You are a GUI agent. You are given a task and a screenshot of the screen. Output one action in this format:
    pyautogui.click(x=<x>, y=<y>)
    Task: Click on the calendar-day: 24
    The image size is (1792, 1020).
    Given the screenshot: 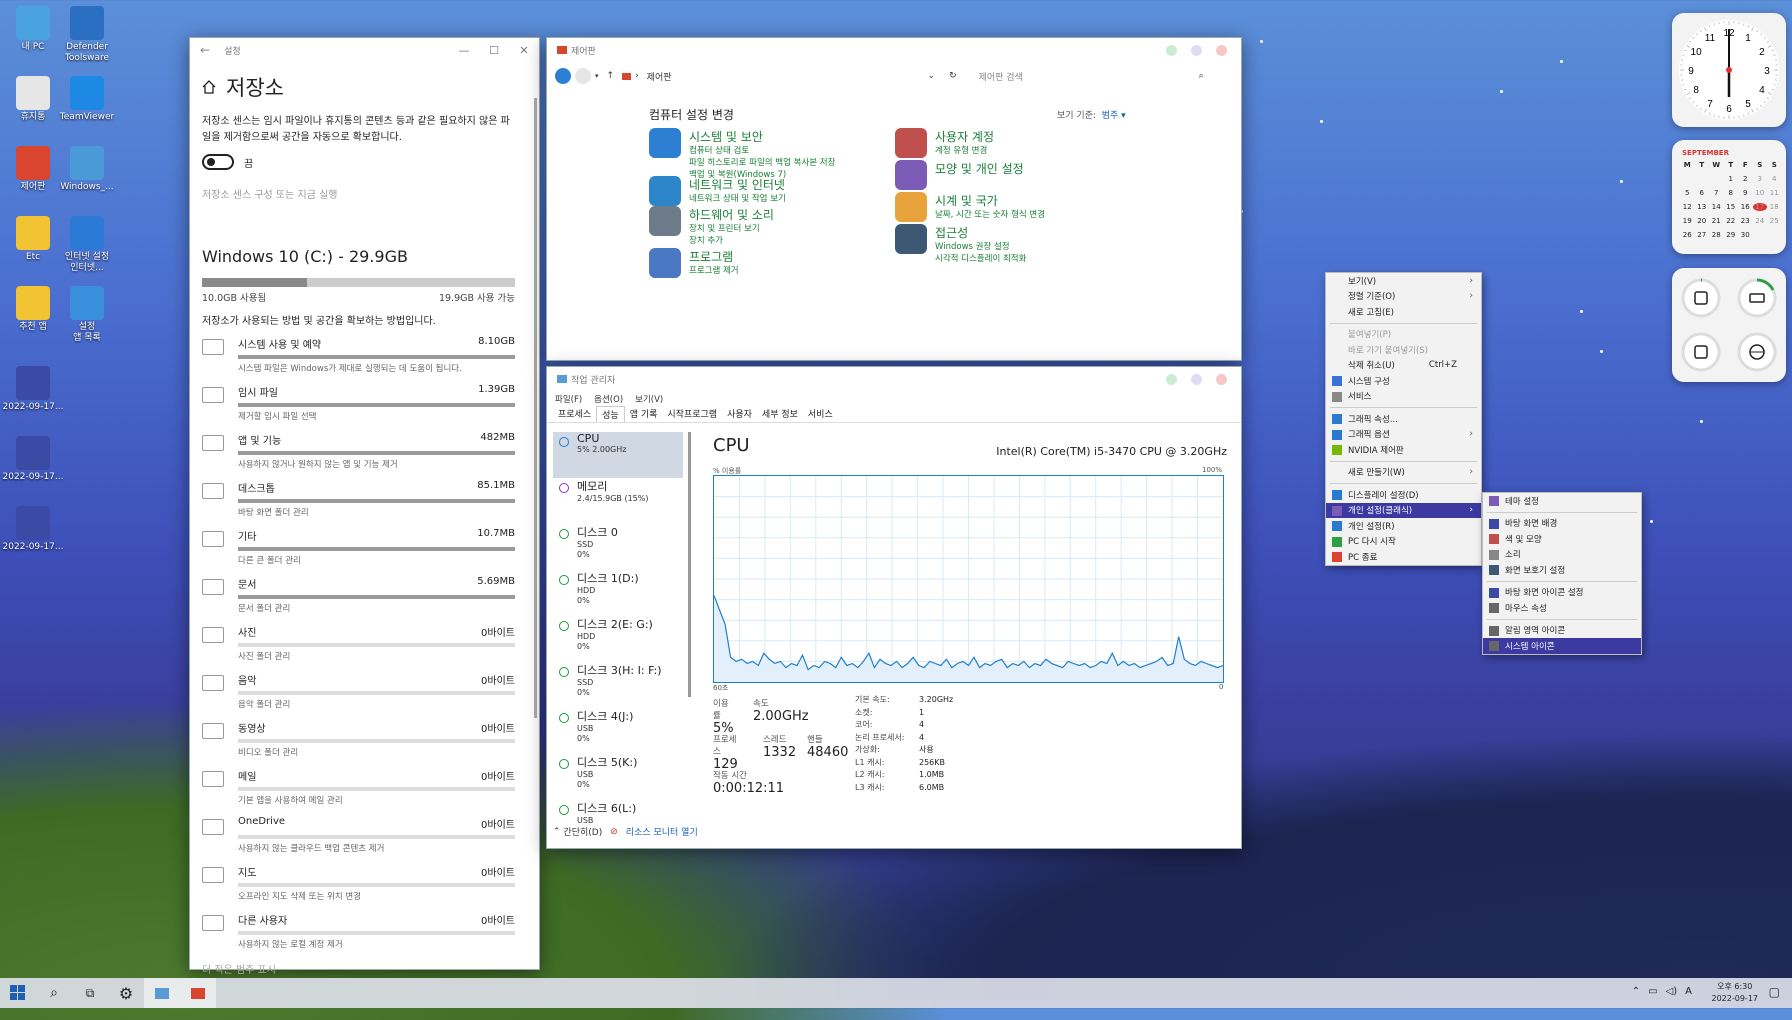 What is the action you would take?
    pyautogui.click(x=1760, y=221)
    